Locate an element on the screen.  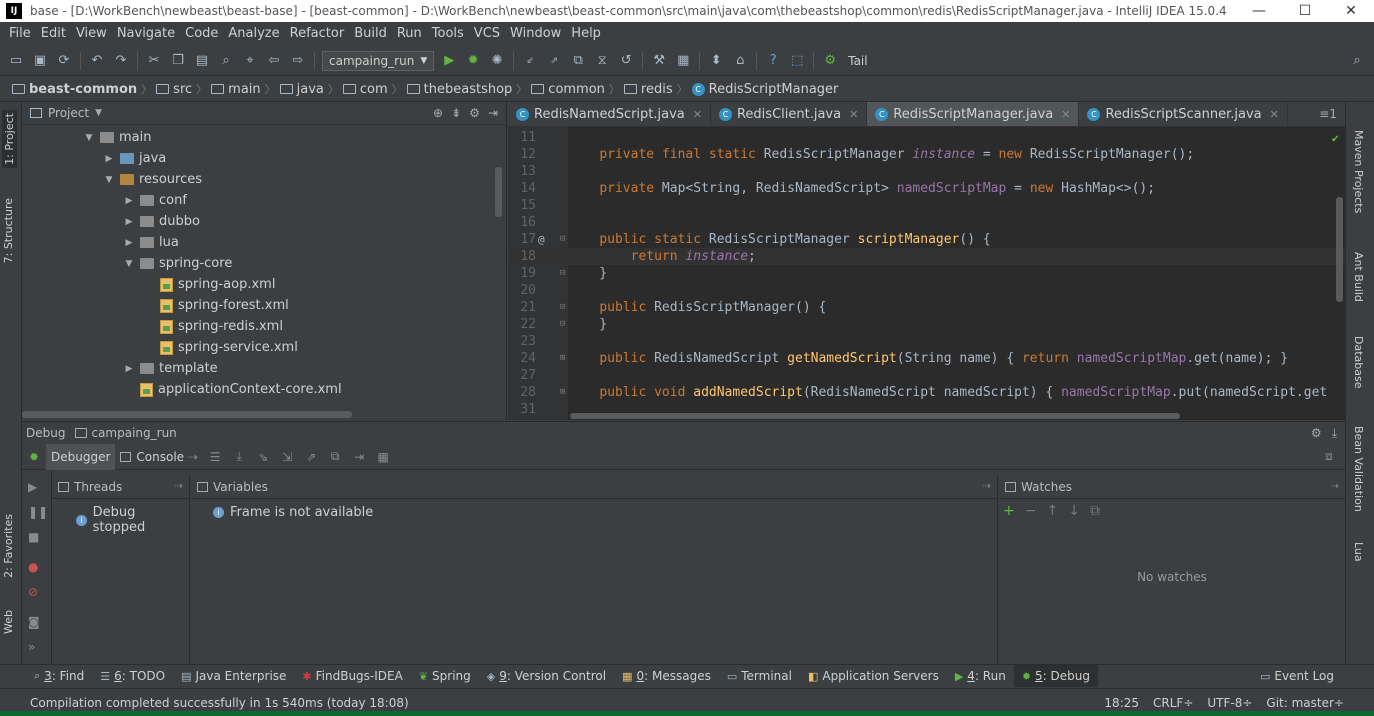
project-horizontal-scrollbar is located at coordinates (187, 414).